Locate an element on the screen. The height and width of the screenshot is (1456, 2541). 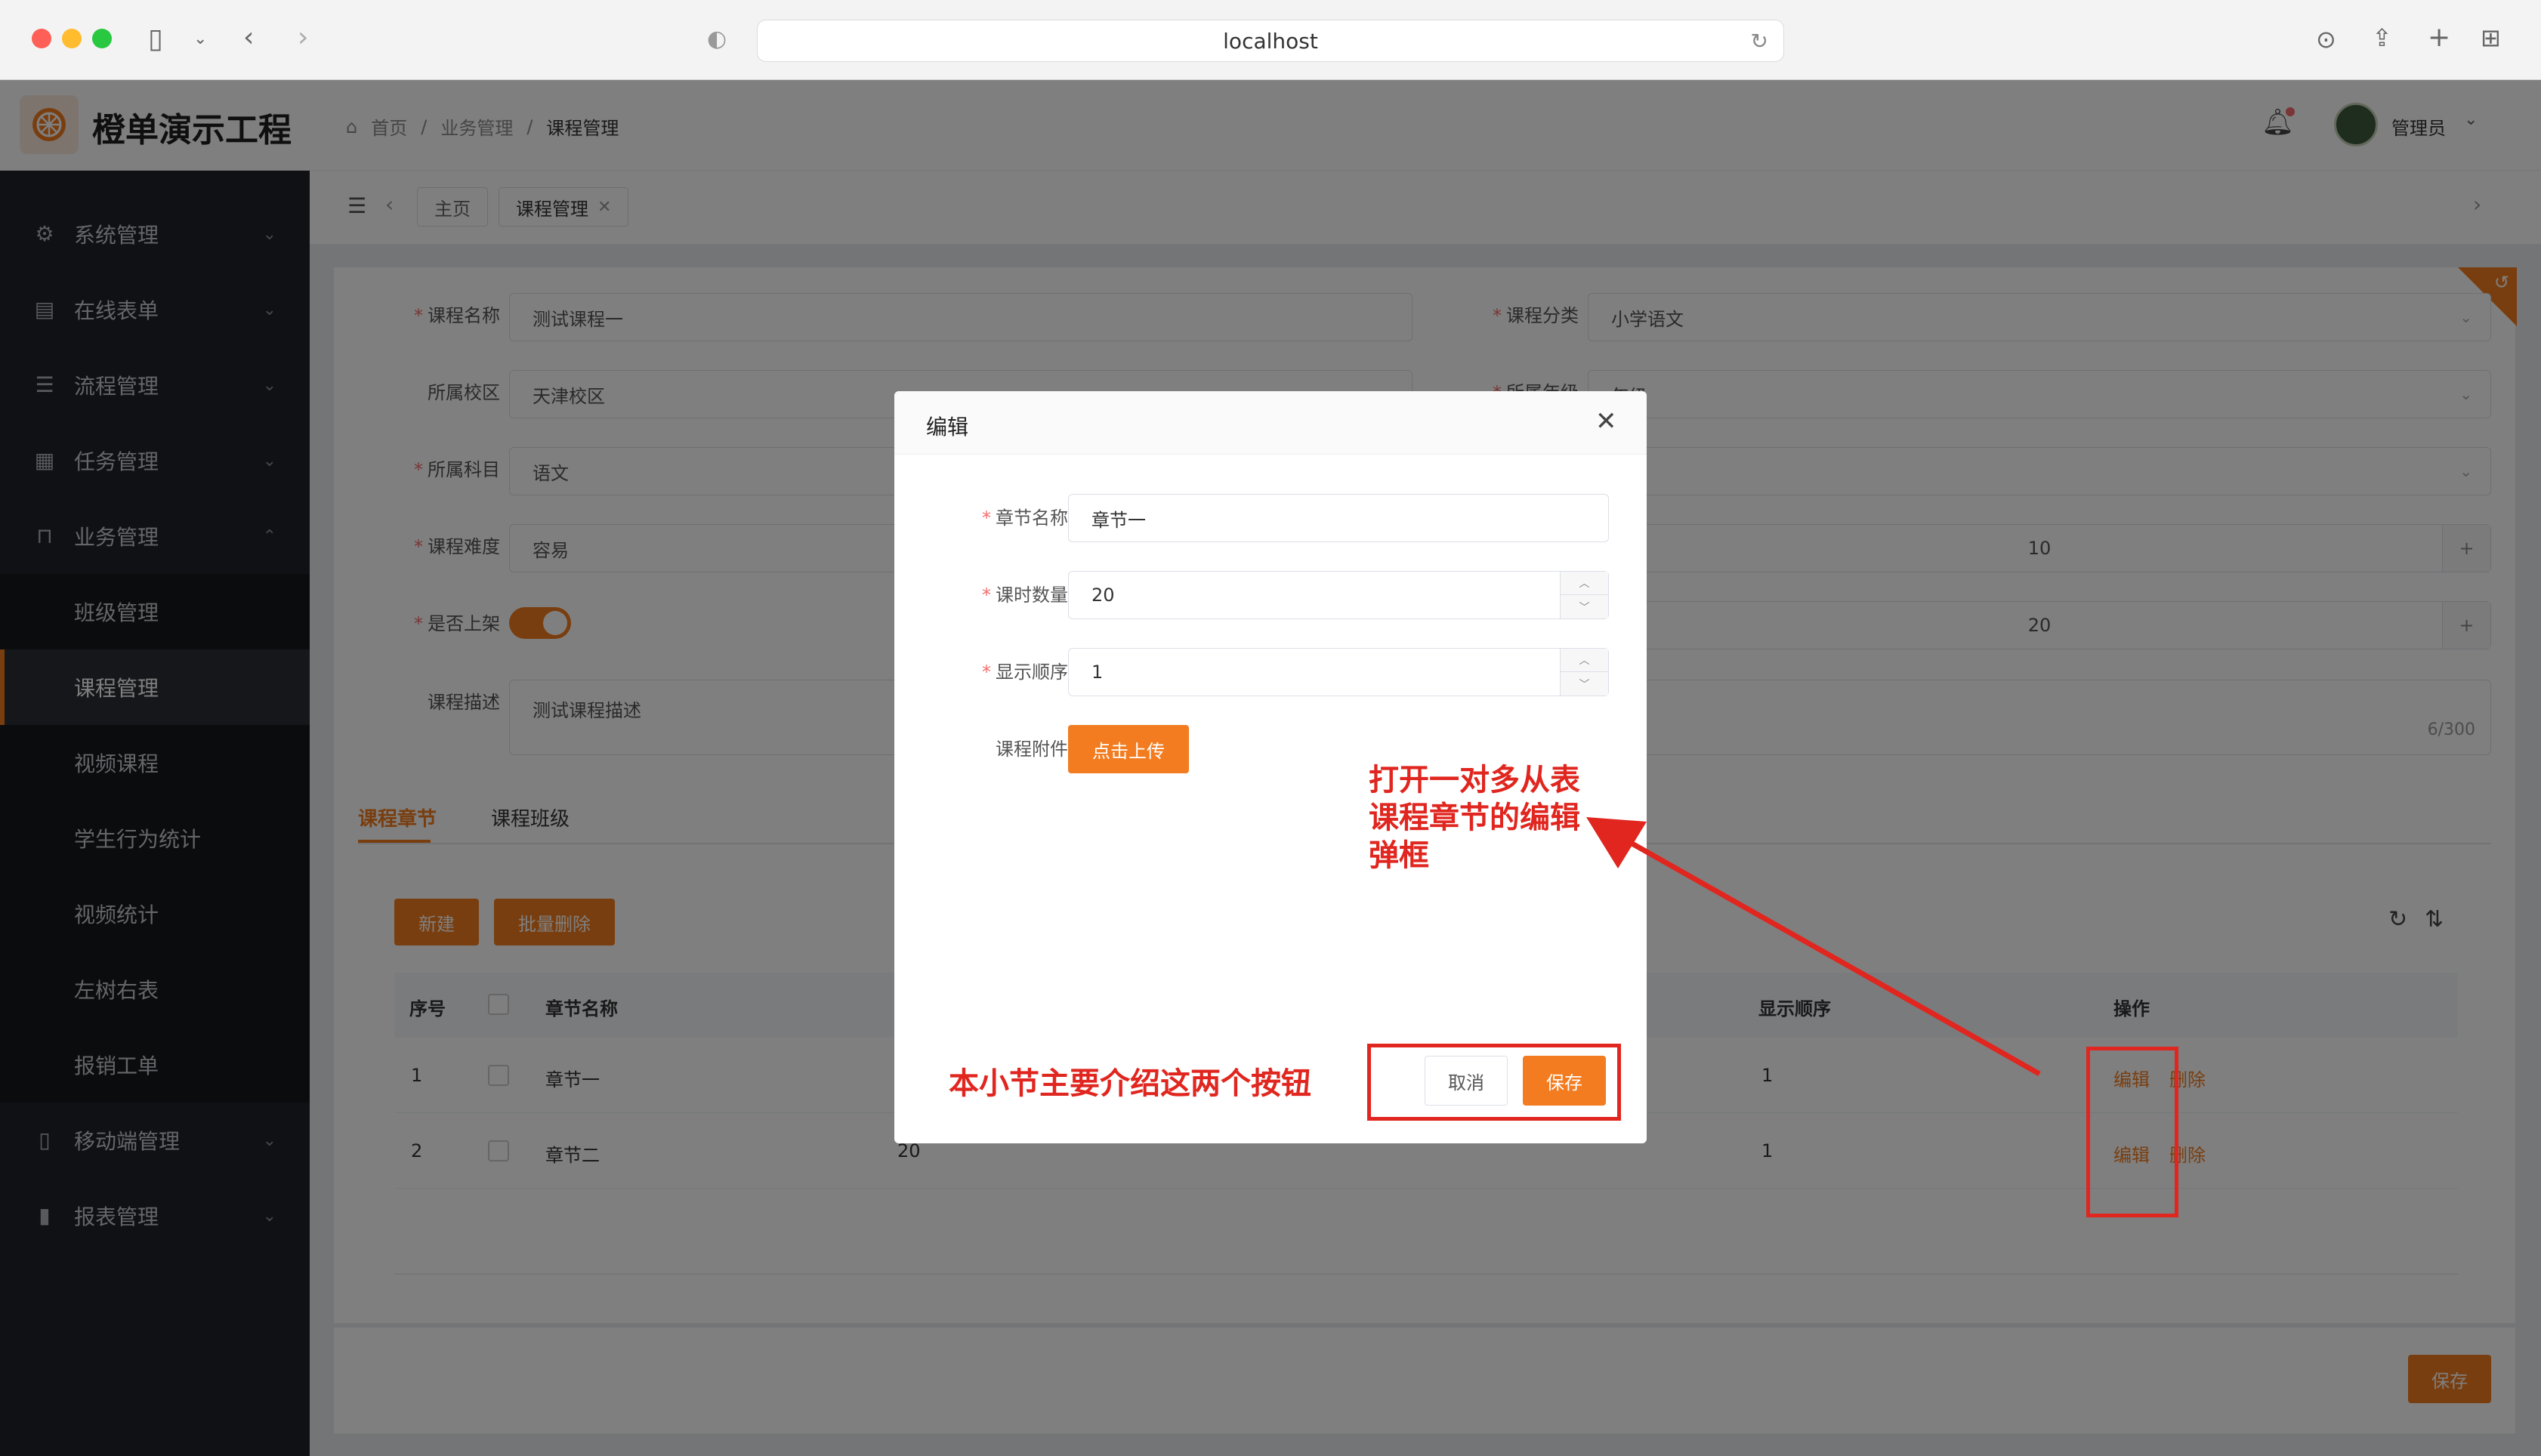
annotation-buttons: 本小节主要介绍这两个按钮 is located at coordinates (1130, 1081).